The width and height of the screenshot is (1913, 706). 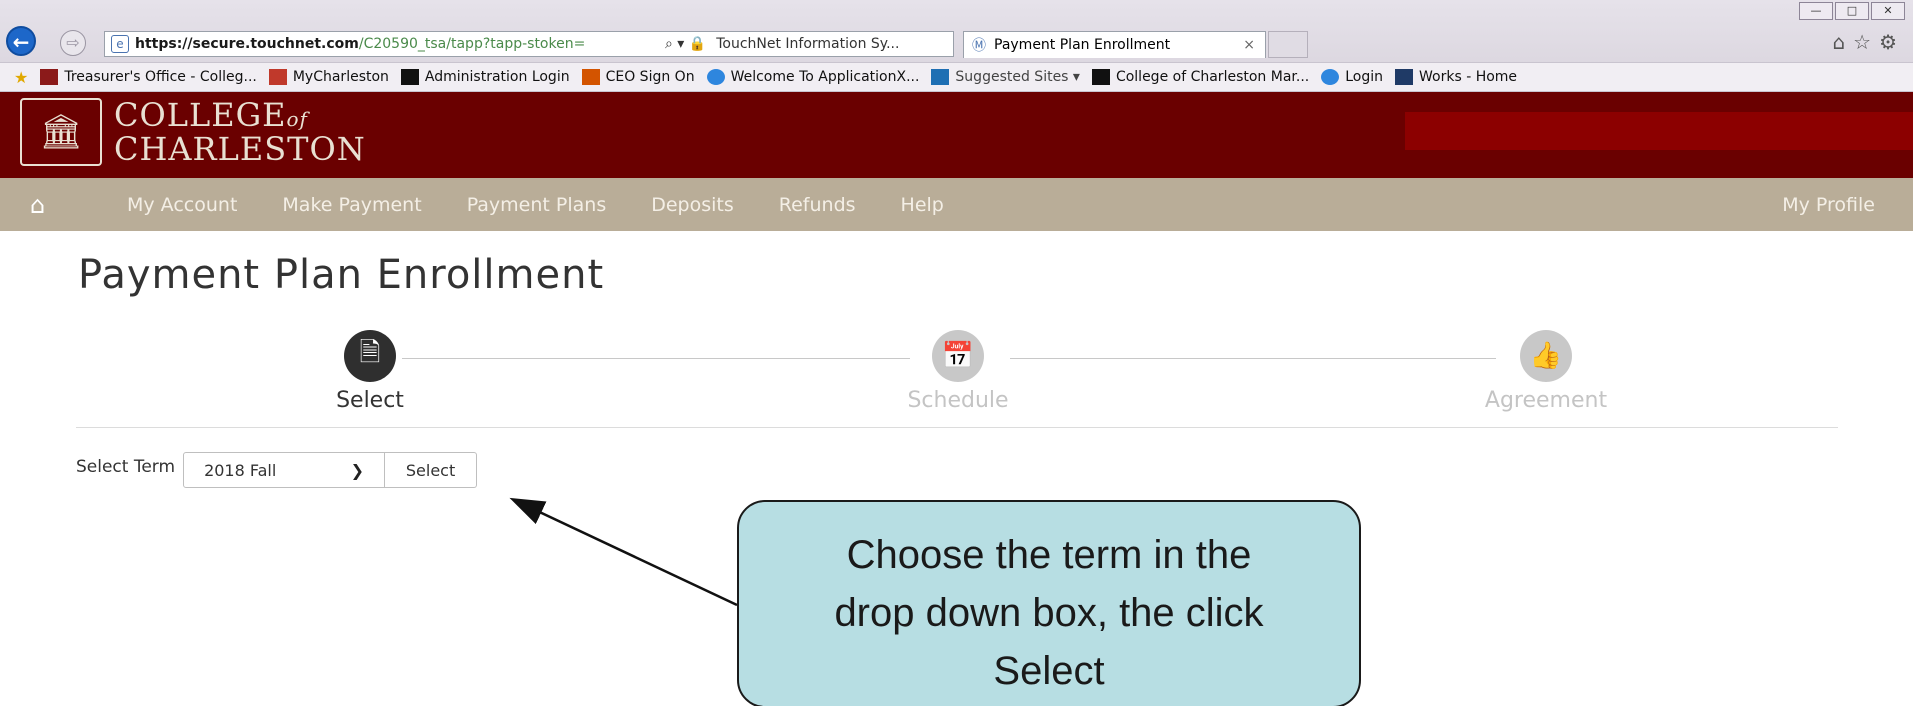 What do you see at coordinates (685, 44) in the screenshot?
I see `address-tools-icons: ⌕ ▾ 🔒` at bounding box center [685, 44].